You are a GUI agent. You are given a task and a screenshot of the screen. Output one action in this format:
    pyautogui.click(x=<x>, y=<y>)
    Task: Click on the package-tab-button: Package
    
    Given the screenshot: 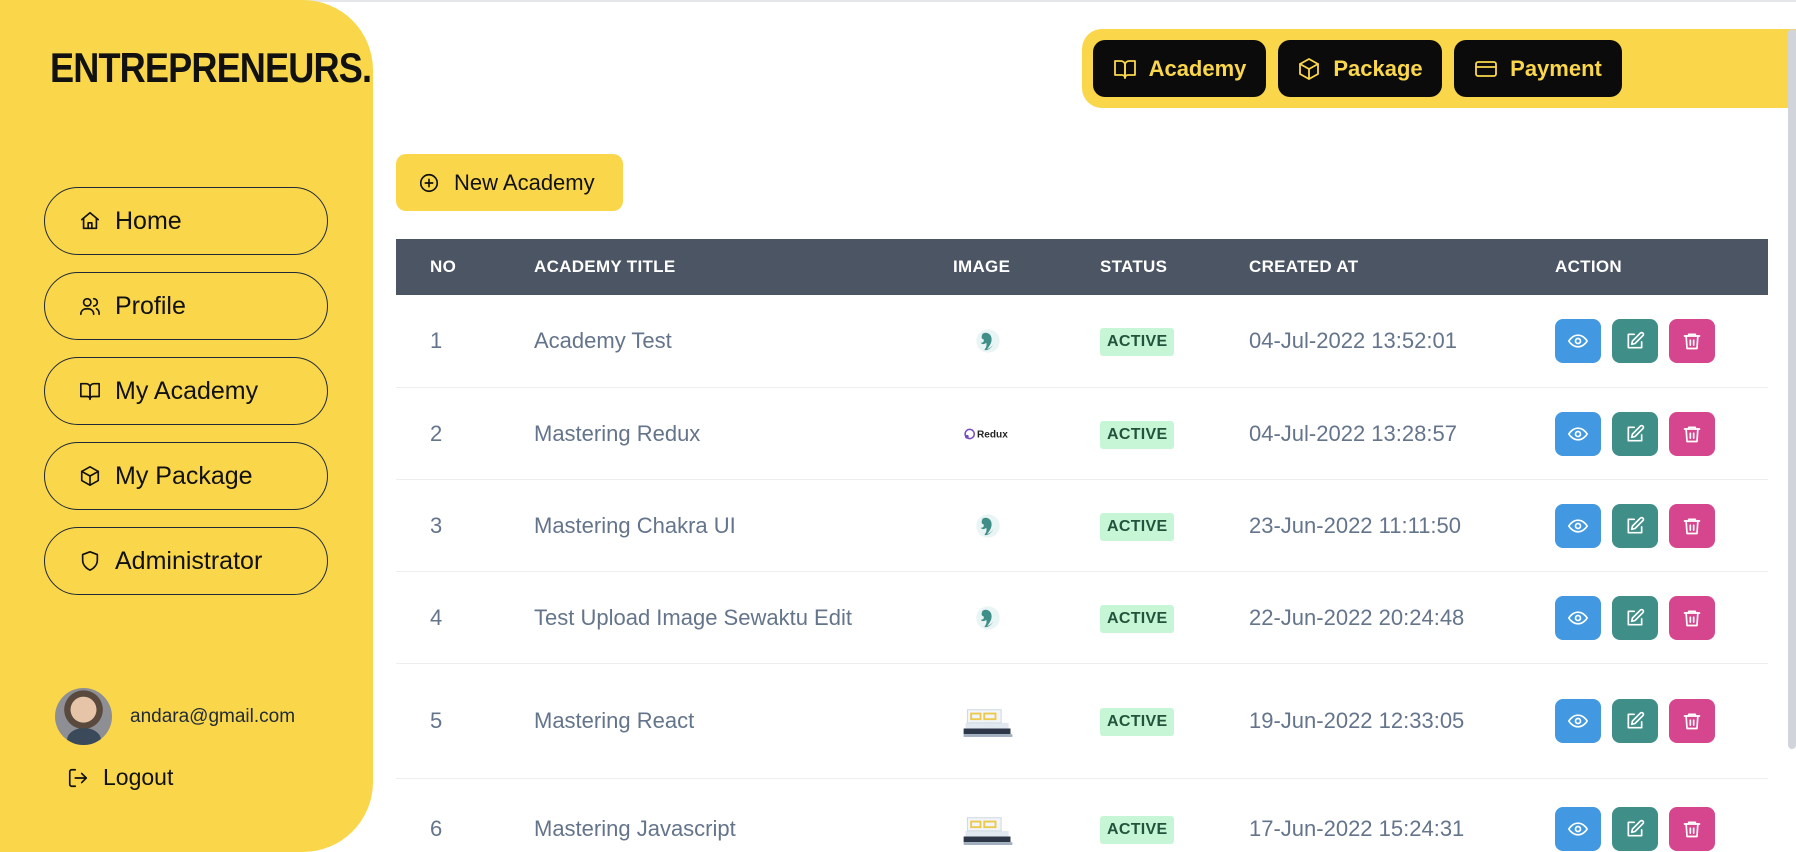 What is the action you would take?
    pyautogui.click(x=1360, y=68)
    